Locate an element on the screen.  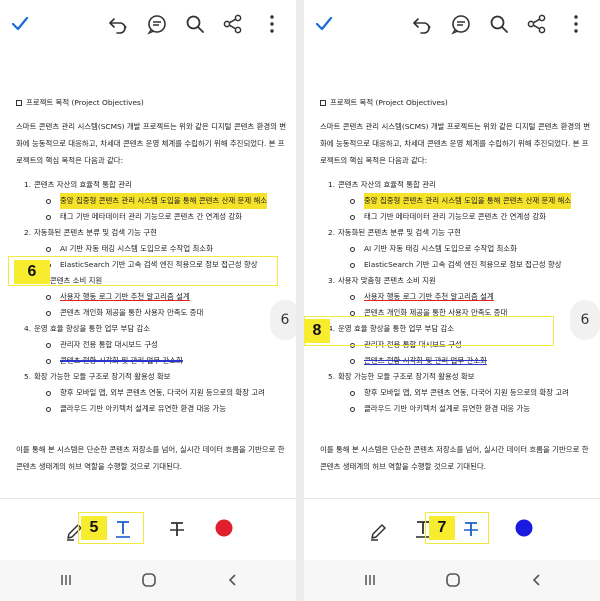
annotation-toolbar: 5 is located at coordinates (148, 529).